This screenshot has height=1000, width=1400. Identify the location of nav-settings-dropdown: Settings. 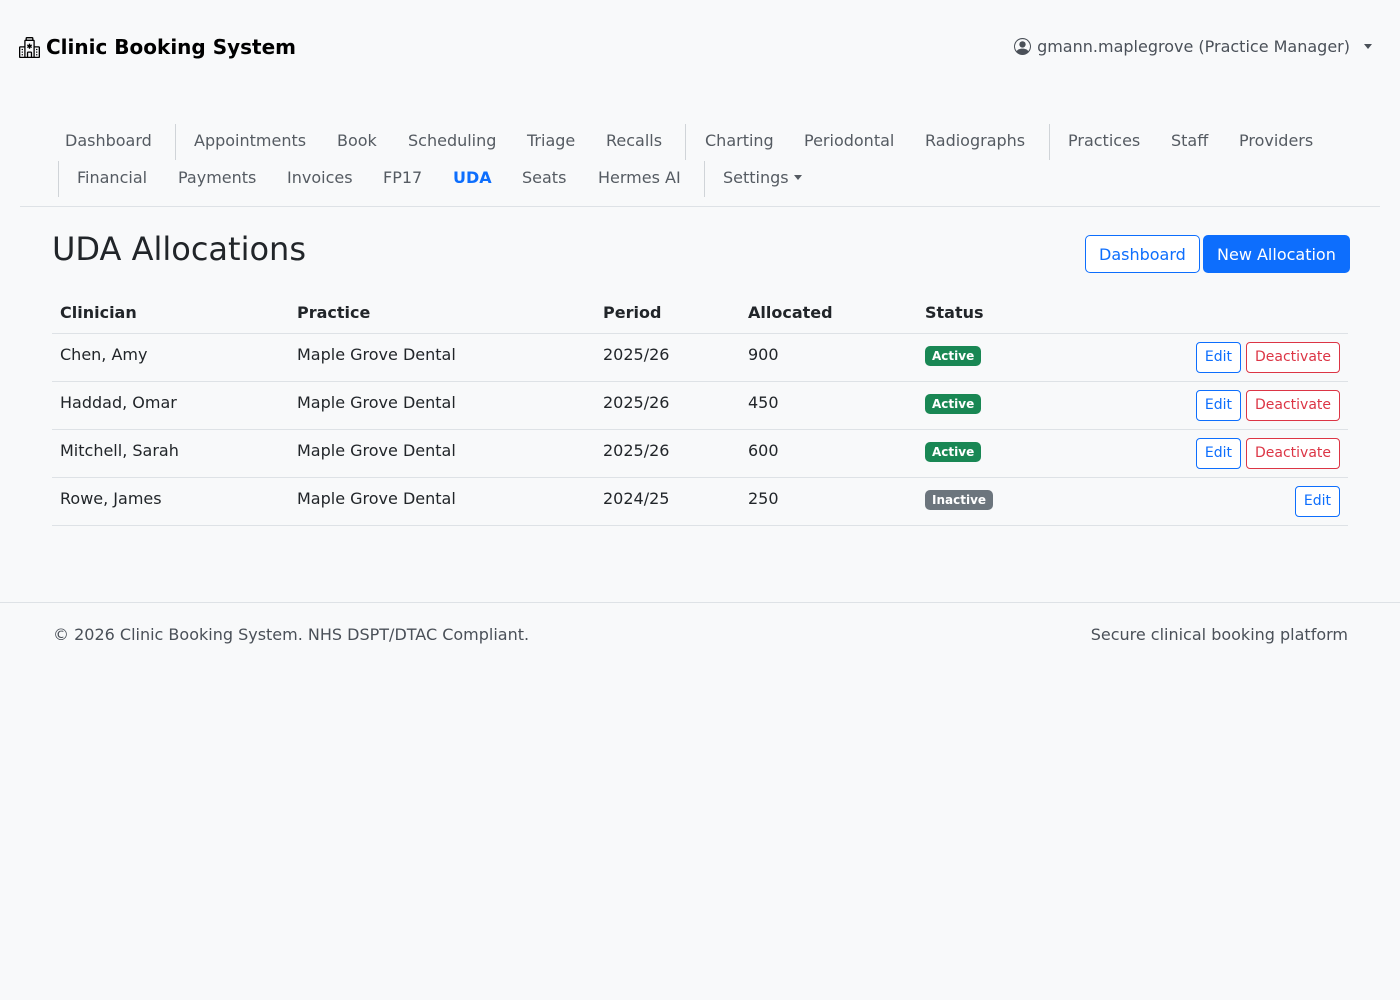
(762, 178).